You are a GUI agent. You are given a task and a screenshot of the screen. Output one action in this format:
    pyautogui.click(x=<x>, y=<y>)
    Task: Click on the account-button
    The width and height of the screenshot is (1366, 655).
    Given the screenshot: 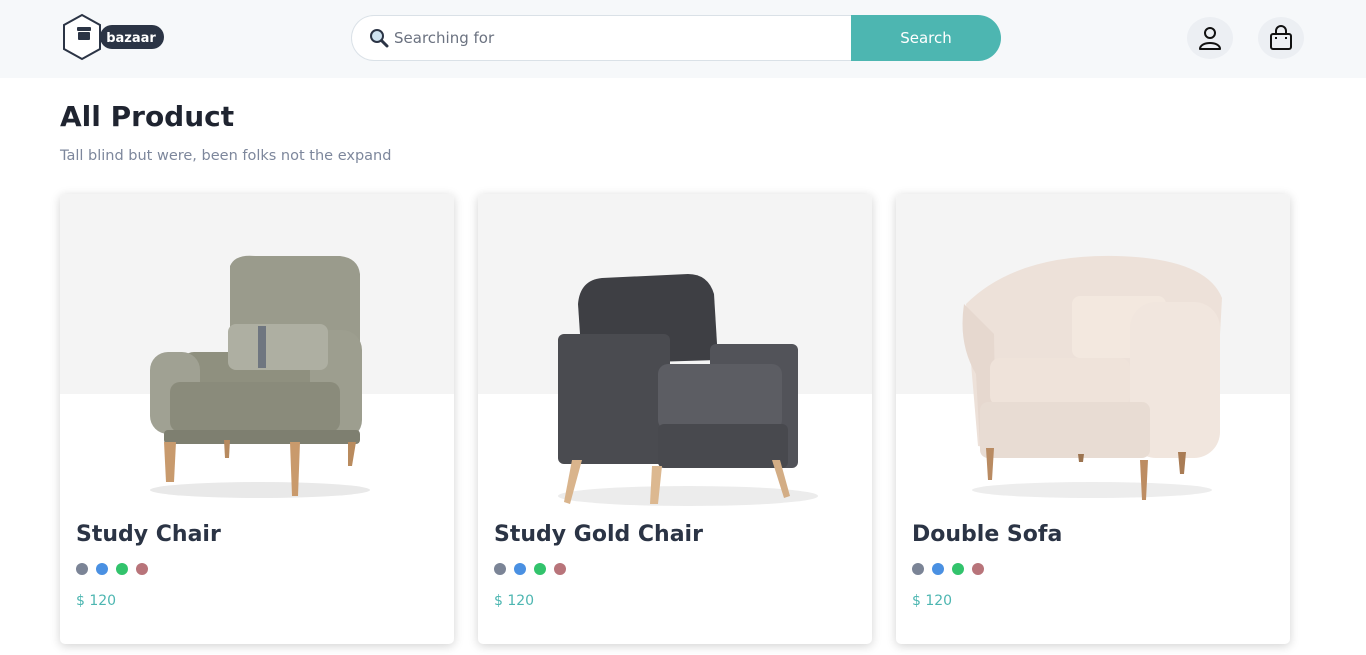 What is the action you would take?
    pyautogui.click(x=1210, y=38)
    